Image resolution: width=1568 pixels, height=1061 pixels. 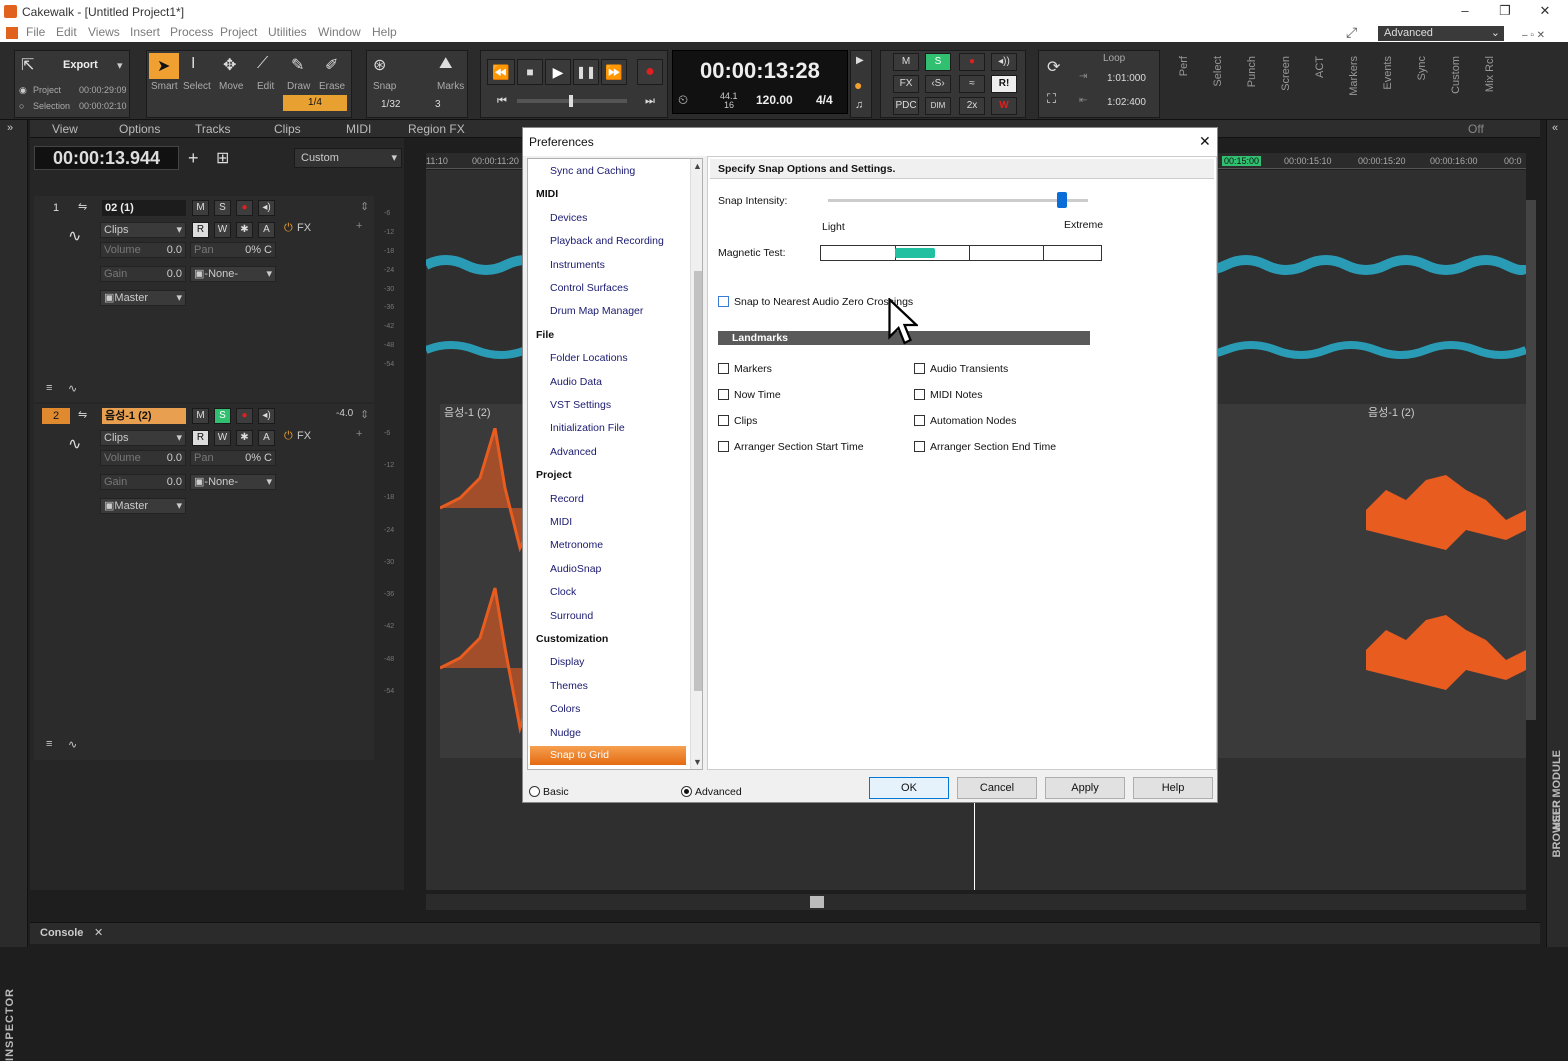 I want to click on track-name: 음성-1 (2), so click(x=144, y=416).